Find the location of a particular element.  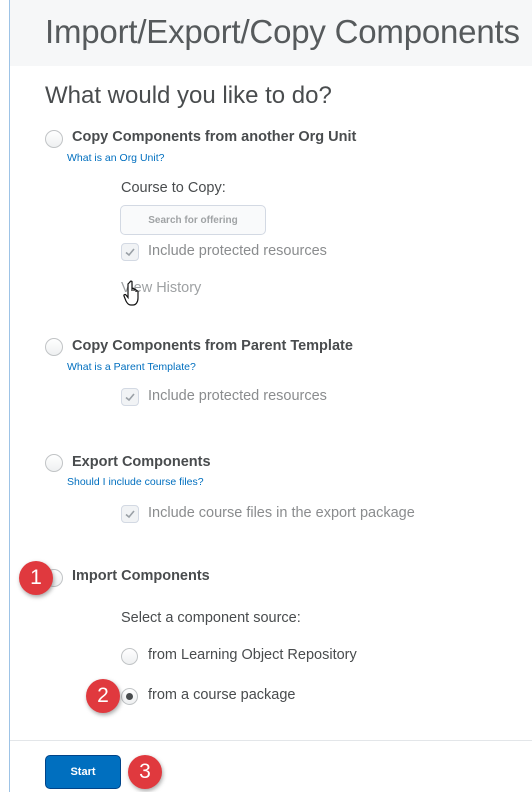

org-unit-help-link: What is an Org Unit? is located at coordinates (115, 158).